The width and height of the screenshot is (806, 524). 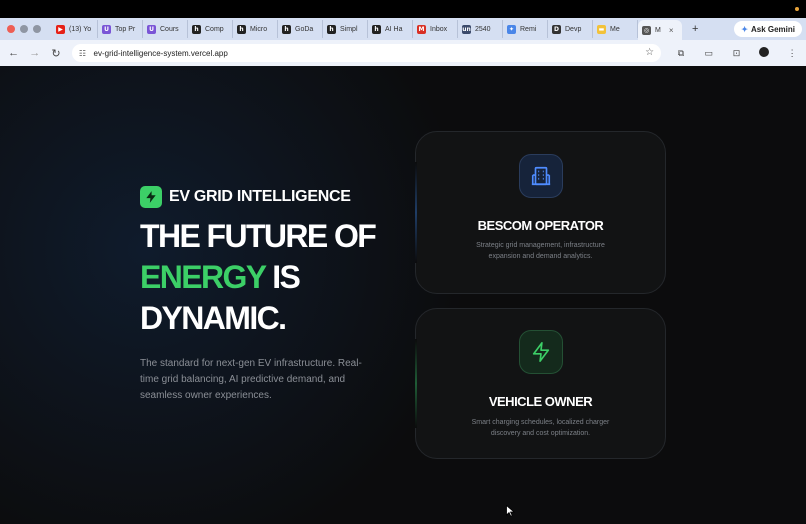 I want to click on headline-is: IS, so click(x=282, y=277).